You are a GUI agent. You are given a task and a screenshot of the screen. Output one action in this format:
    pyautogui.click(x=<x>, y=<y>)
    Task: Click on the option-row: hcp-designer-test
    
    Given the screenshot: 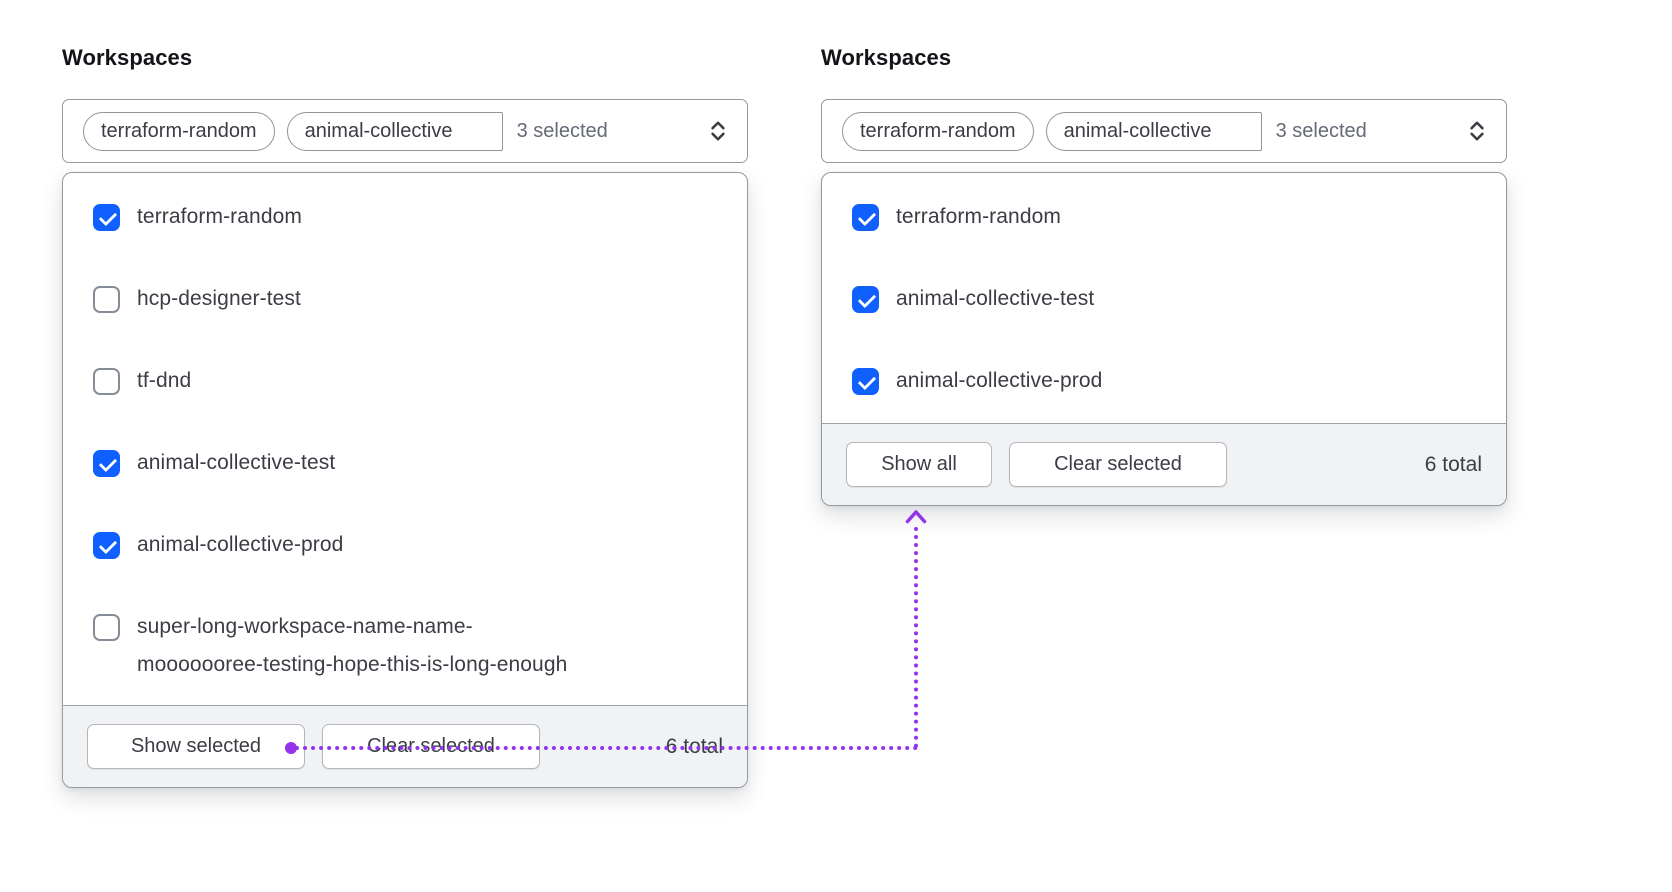 What is the action you would take?
    pyautogui.click(x=408, y=299)
    